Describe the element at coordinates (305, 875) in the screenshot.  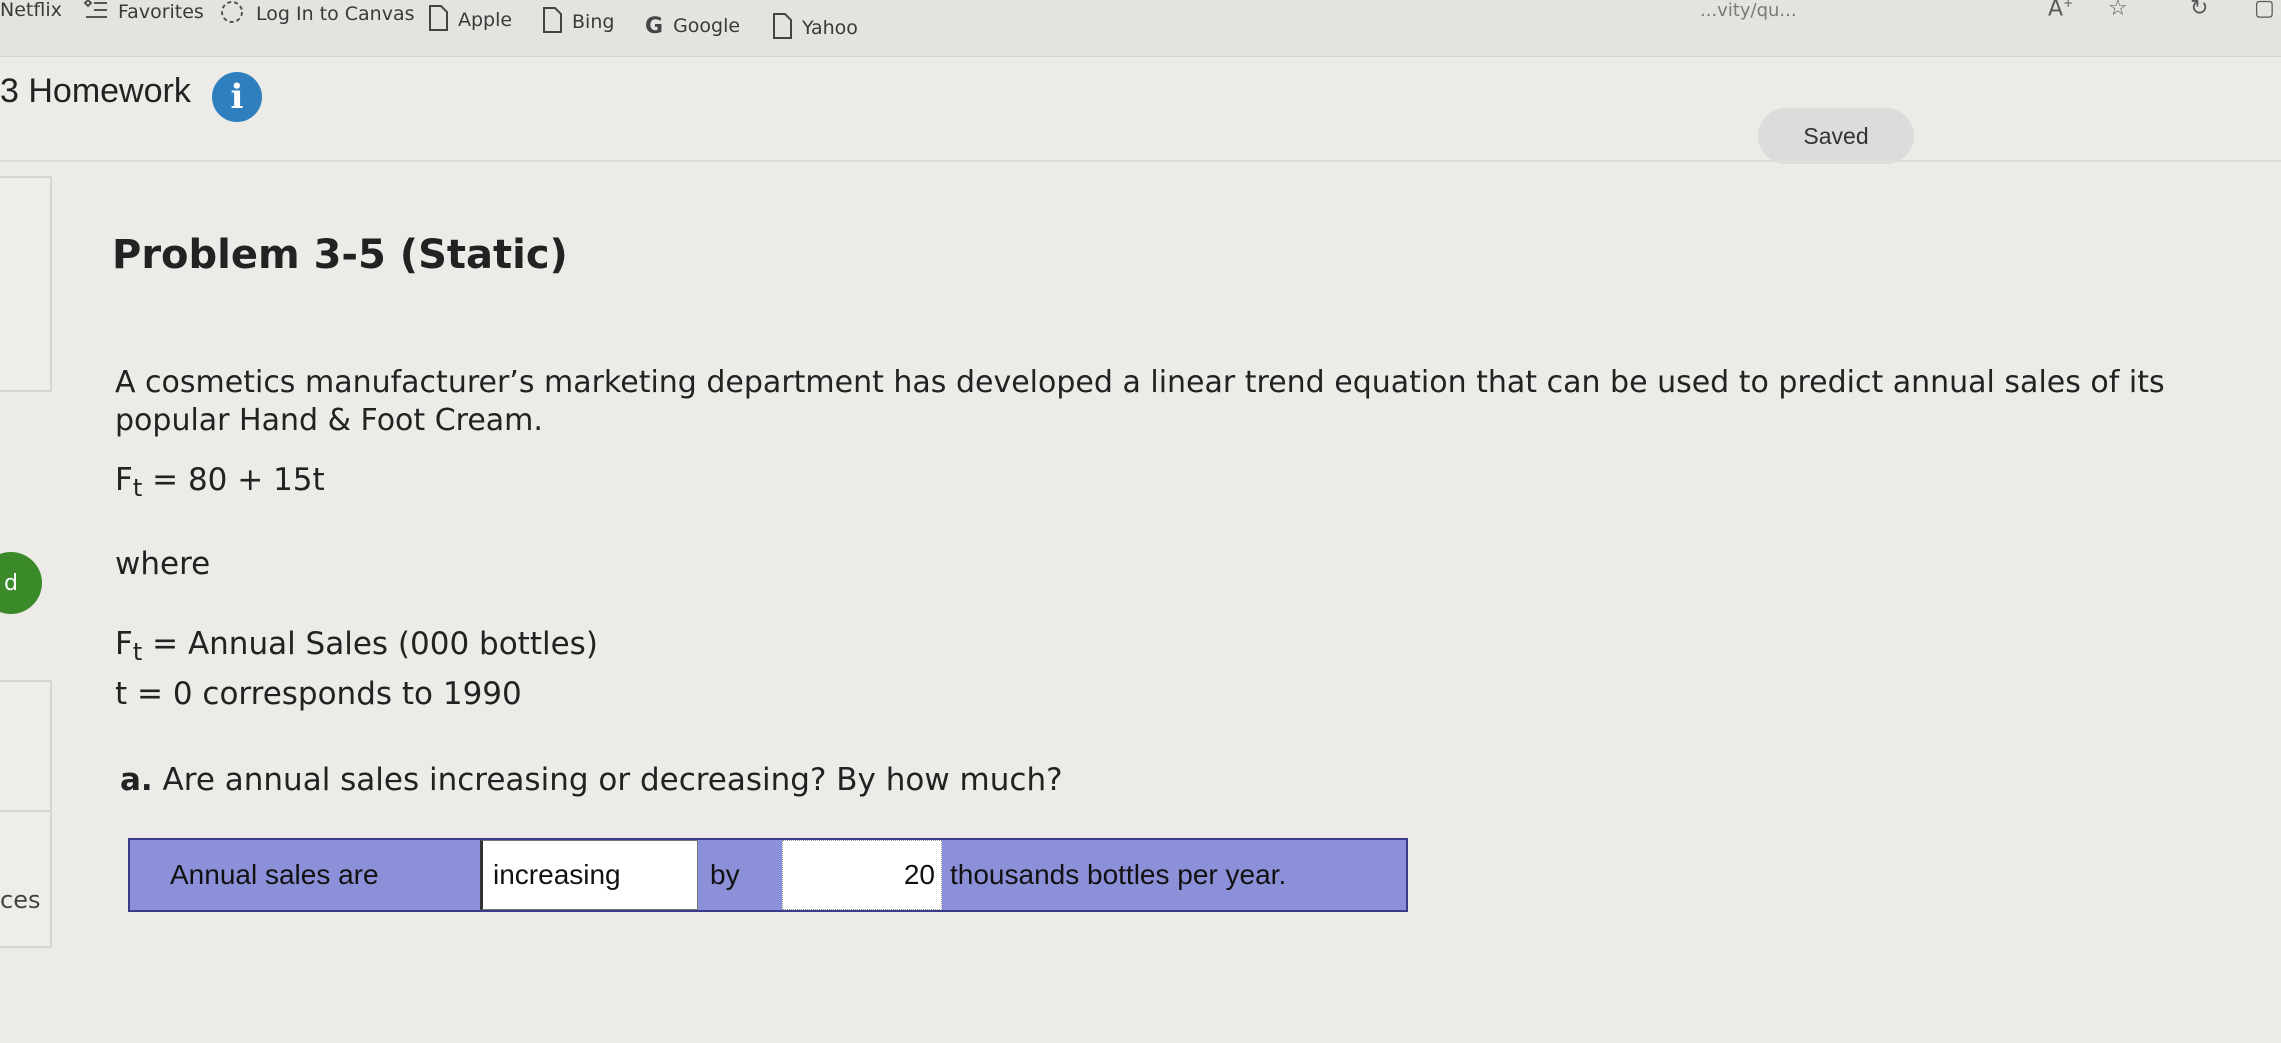
I see `answer-label-sales: Annual sales are` at that location.